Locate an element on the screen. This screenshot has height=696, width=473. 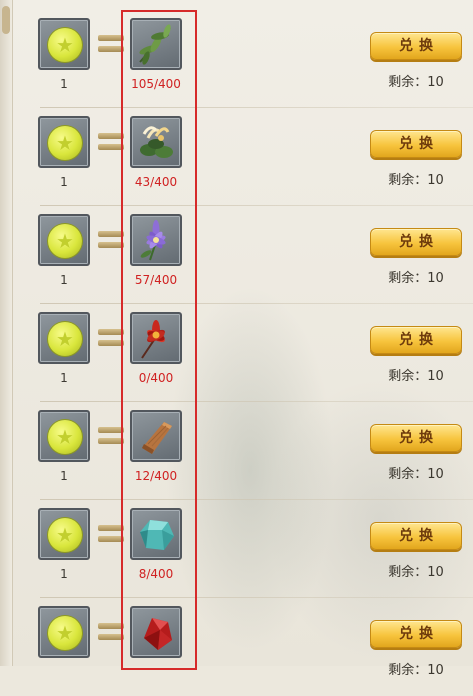
honeysuckle-flower-icon is located at coordinates (156, 142).